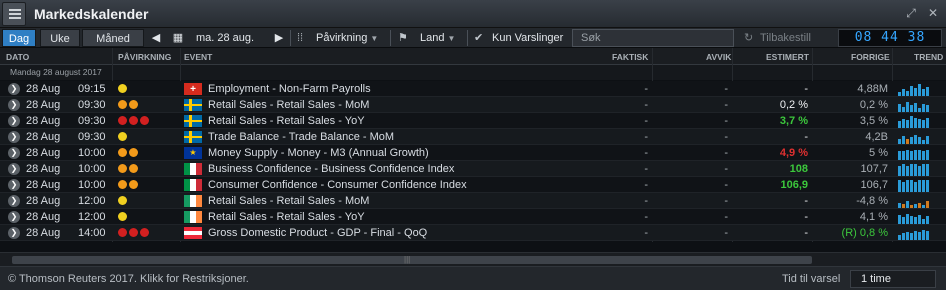 This screenshot has height=290, width=946. I want to click on column-event: EVENT, so click(198, 57).